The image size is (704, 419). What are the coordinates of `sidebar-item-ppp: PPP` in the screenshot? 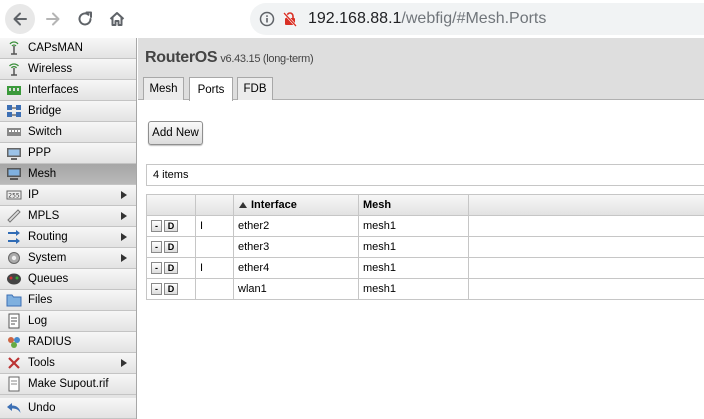 It's located at (68, 153).